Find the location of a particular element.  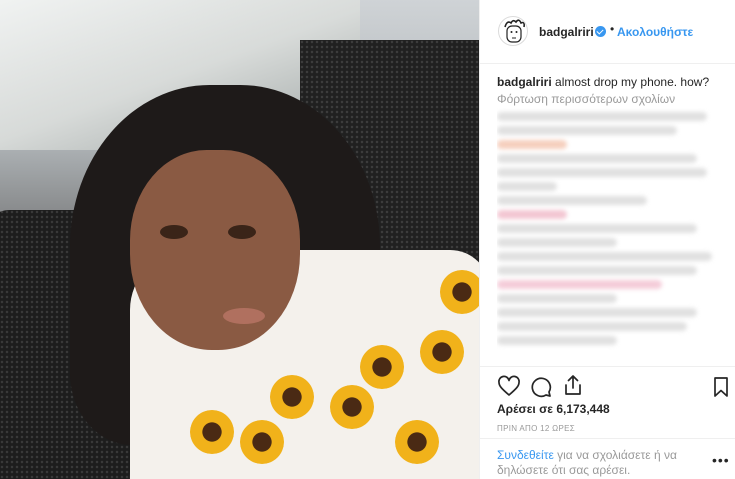

profile-avatar is located at coordinates (513, 31).